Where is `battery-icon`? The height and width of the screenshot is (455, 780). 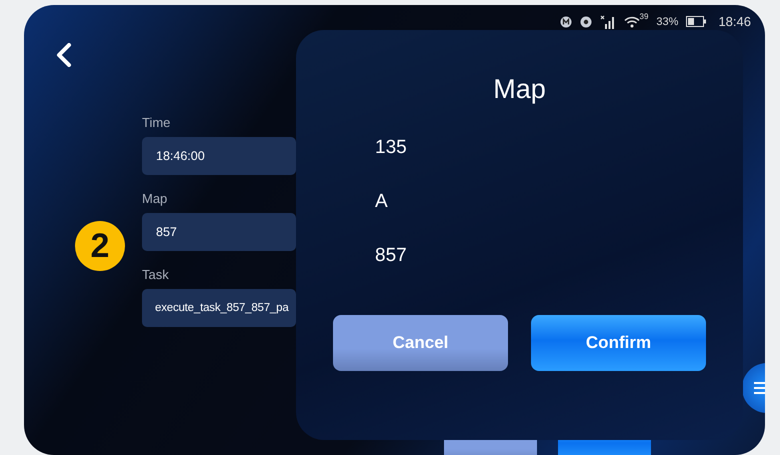 battery-icon is located at coordinates (696, 21).